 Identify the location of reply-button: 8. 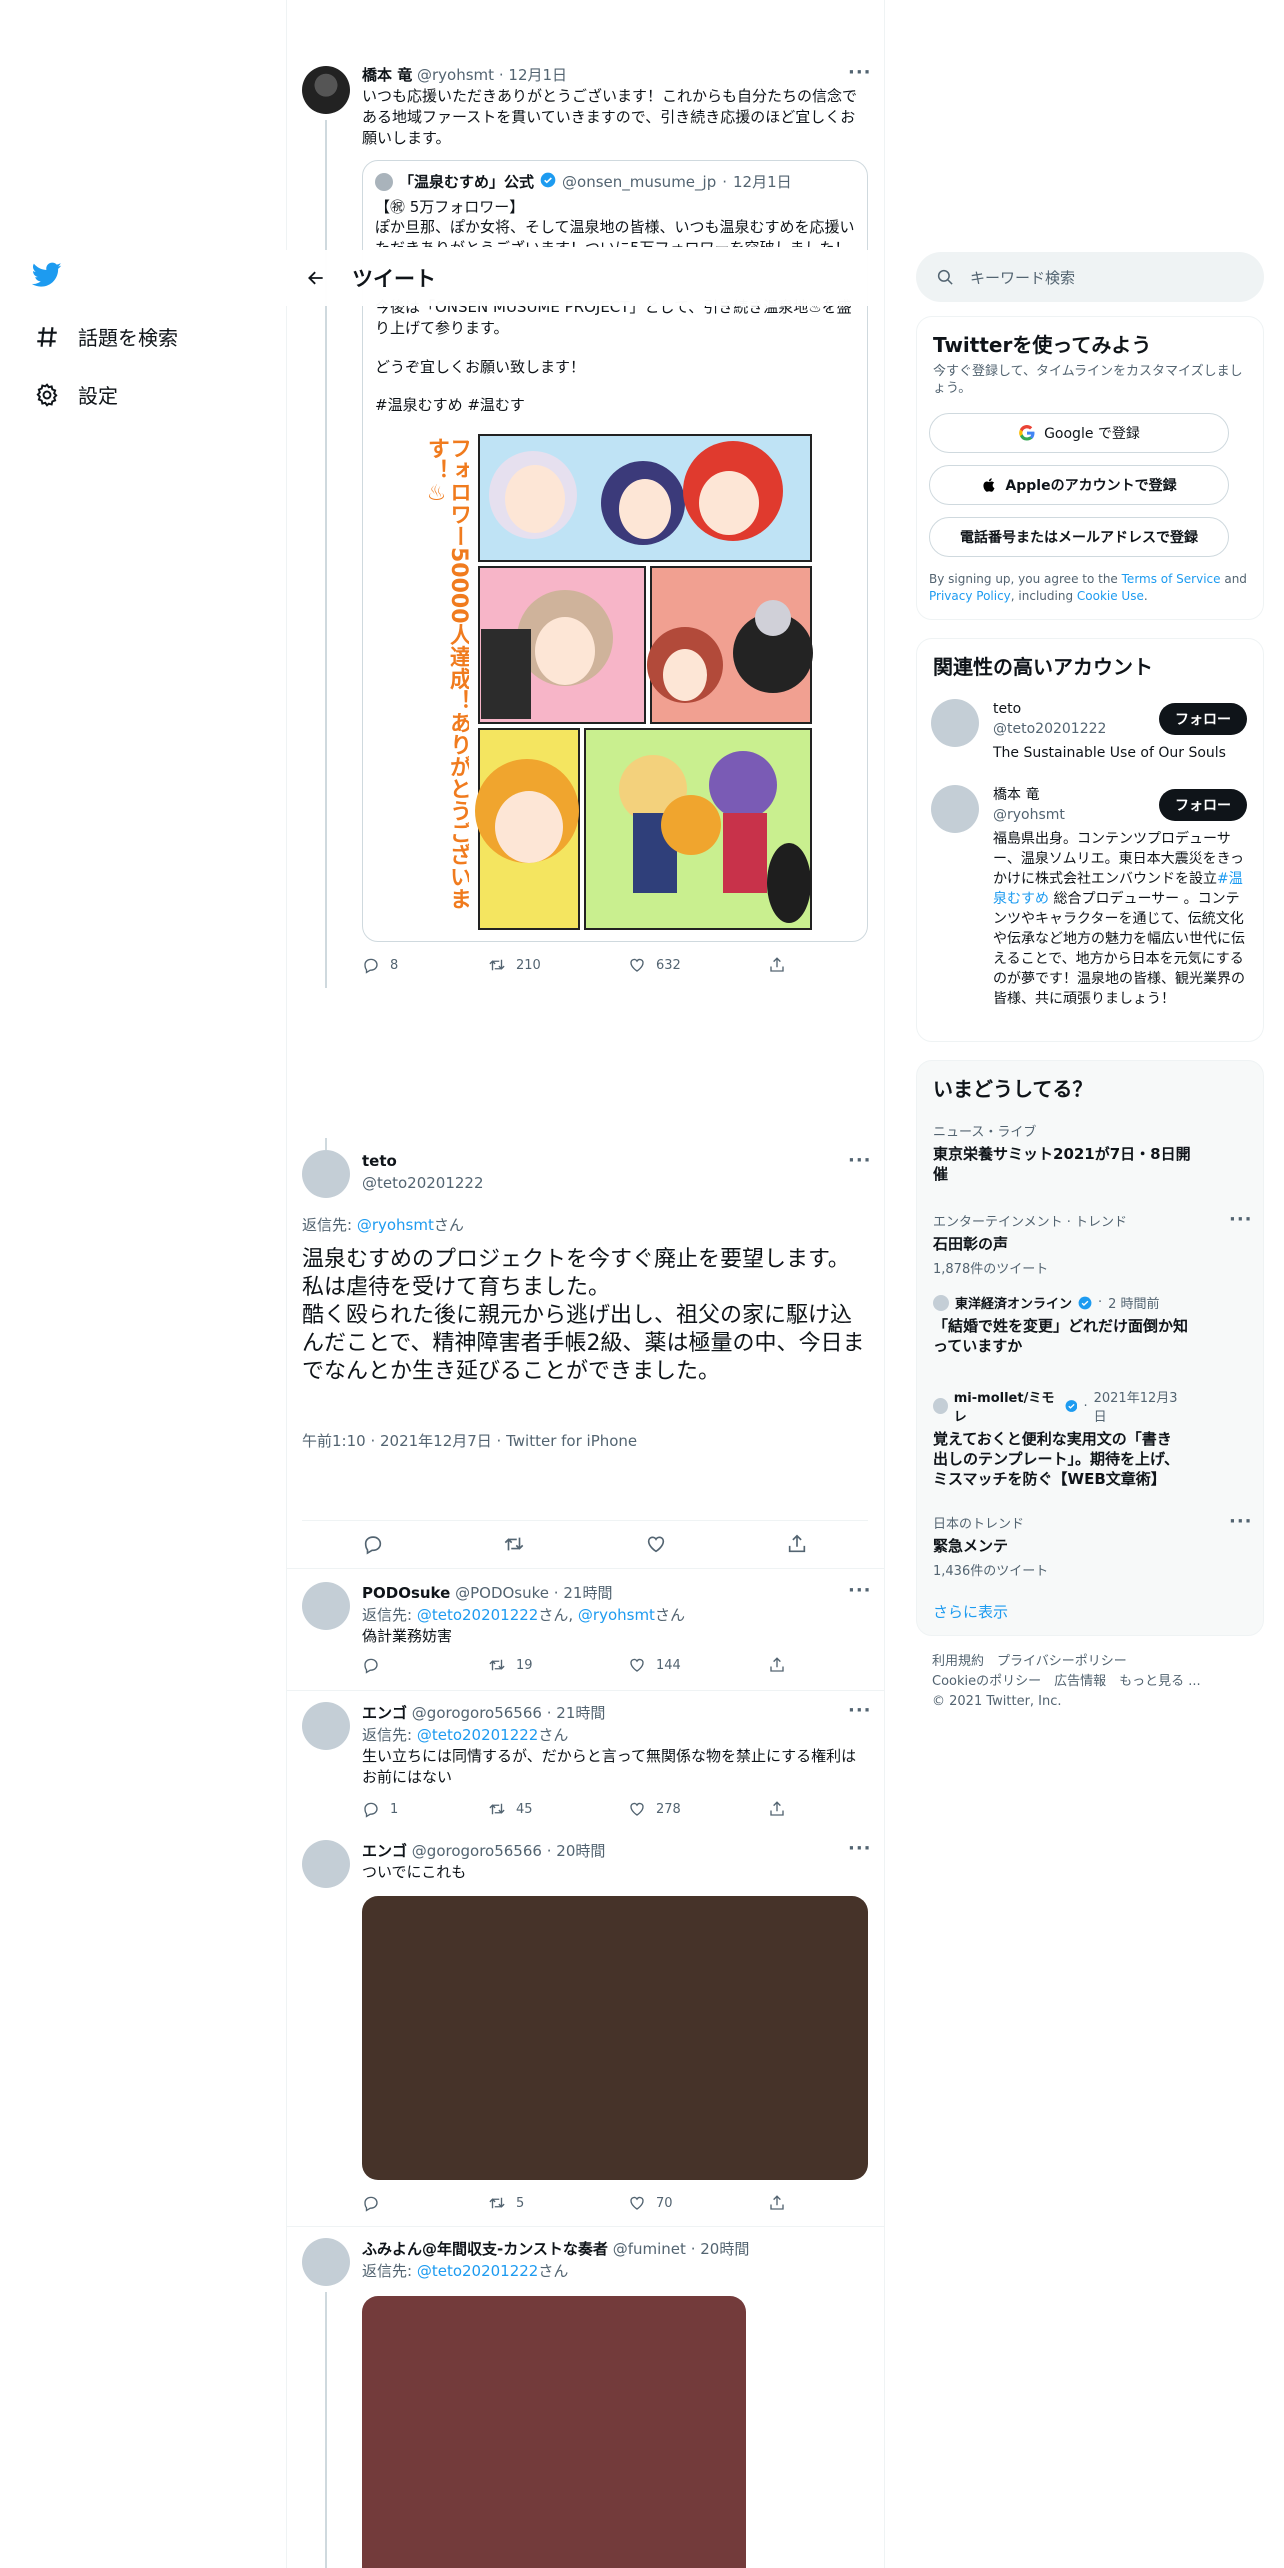
(425, 965).